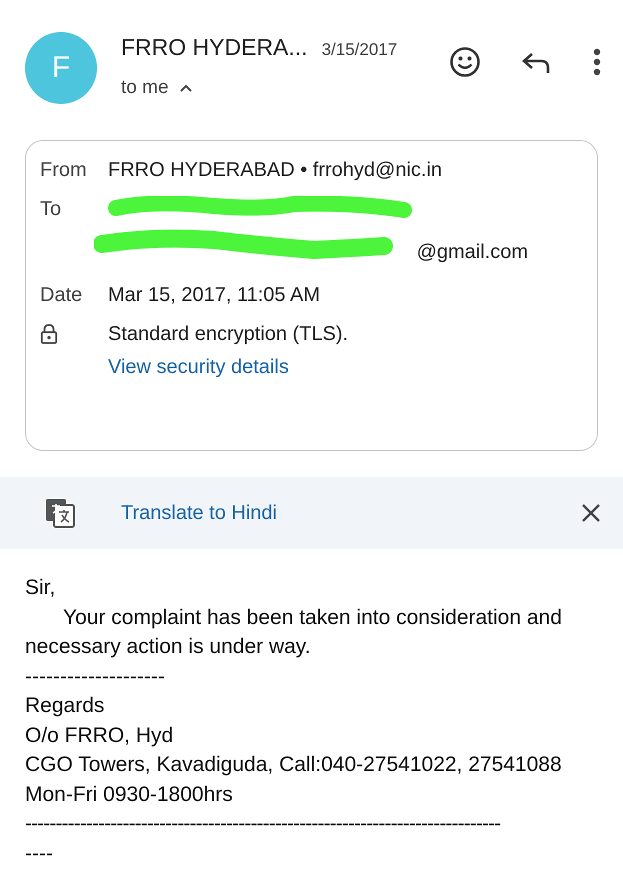  I want to click on date-label: Date, so click(62, 295).